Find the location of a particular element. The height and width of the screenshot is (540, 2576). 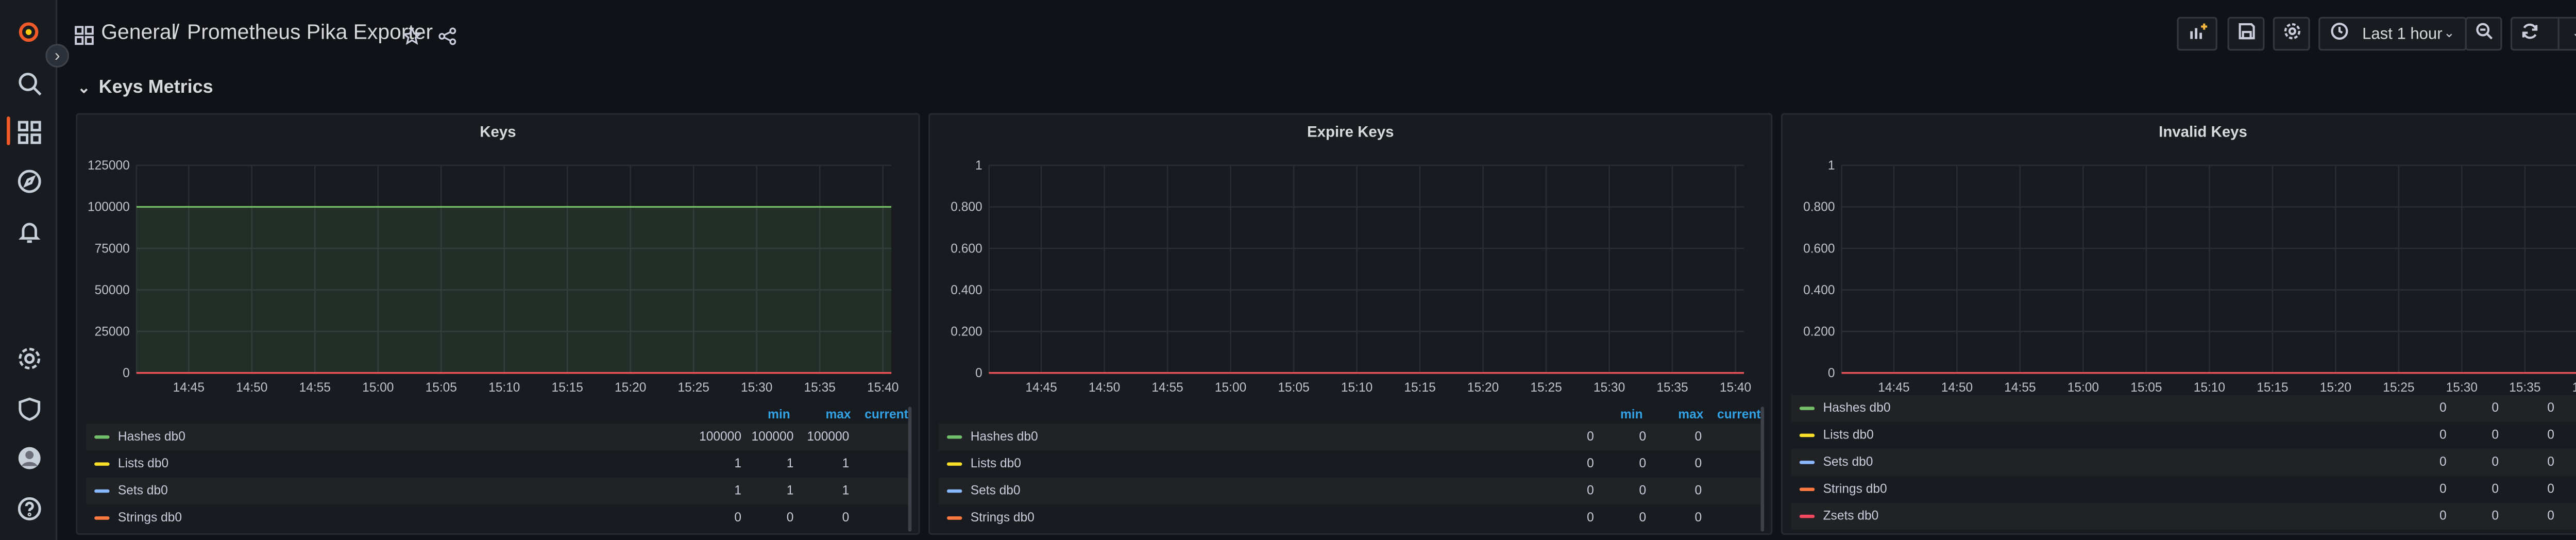

server-admin-icon is located at coordinates (28, 408).